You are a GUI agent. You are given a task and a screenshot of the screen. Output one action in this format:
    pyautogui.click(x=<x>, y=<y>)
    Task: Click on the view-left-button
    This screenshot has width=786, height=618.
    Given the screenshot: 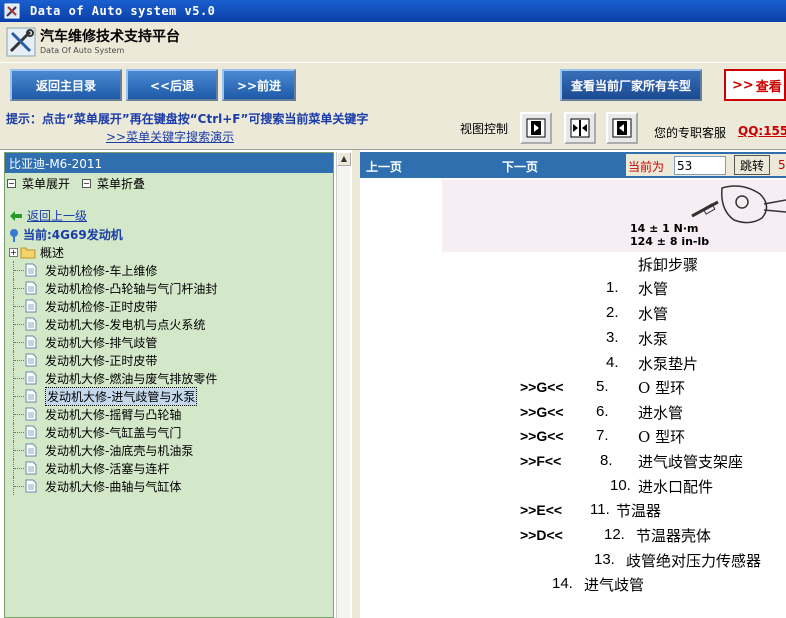 What is the action you would take?
    pyautogui.click(x=622, y=128)
    